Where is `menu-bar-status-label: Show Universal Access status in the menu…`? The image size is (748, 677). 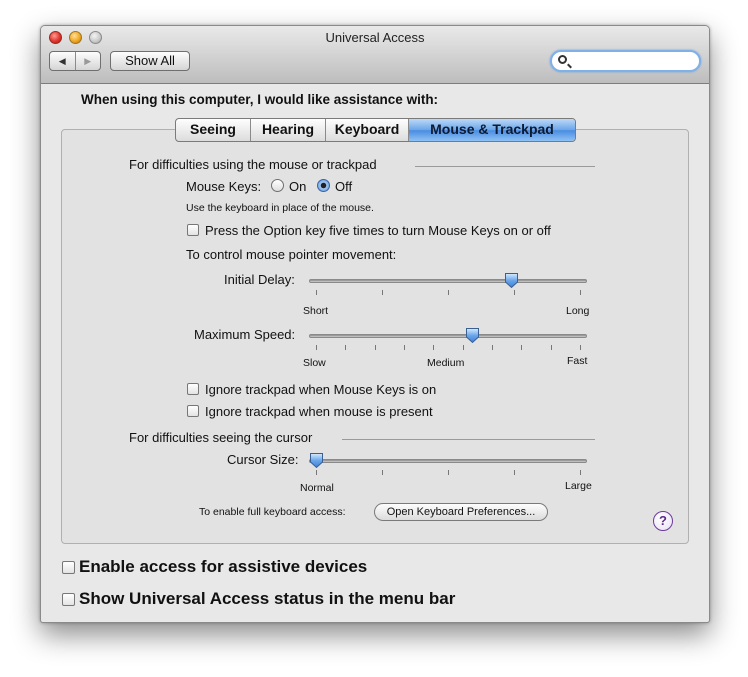
menu-bar-status-label: Show Universal Access status in the menu… is located at coordinates (267, 599).